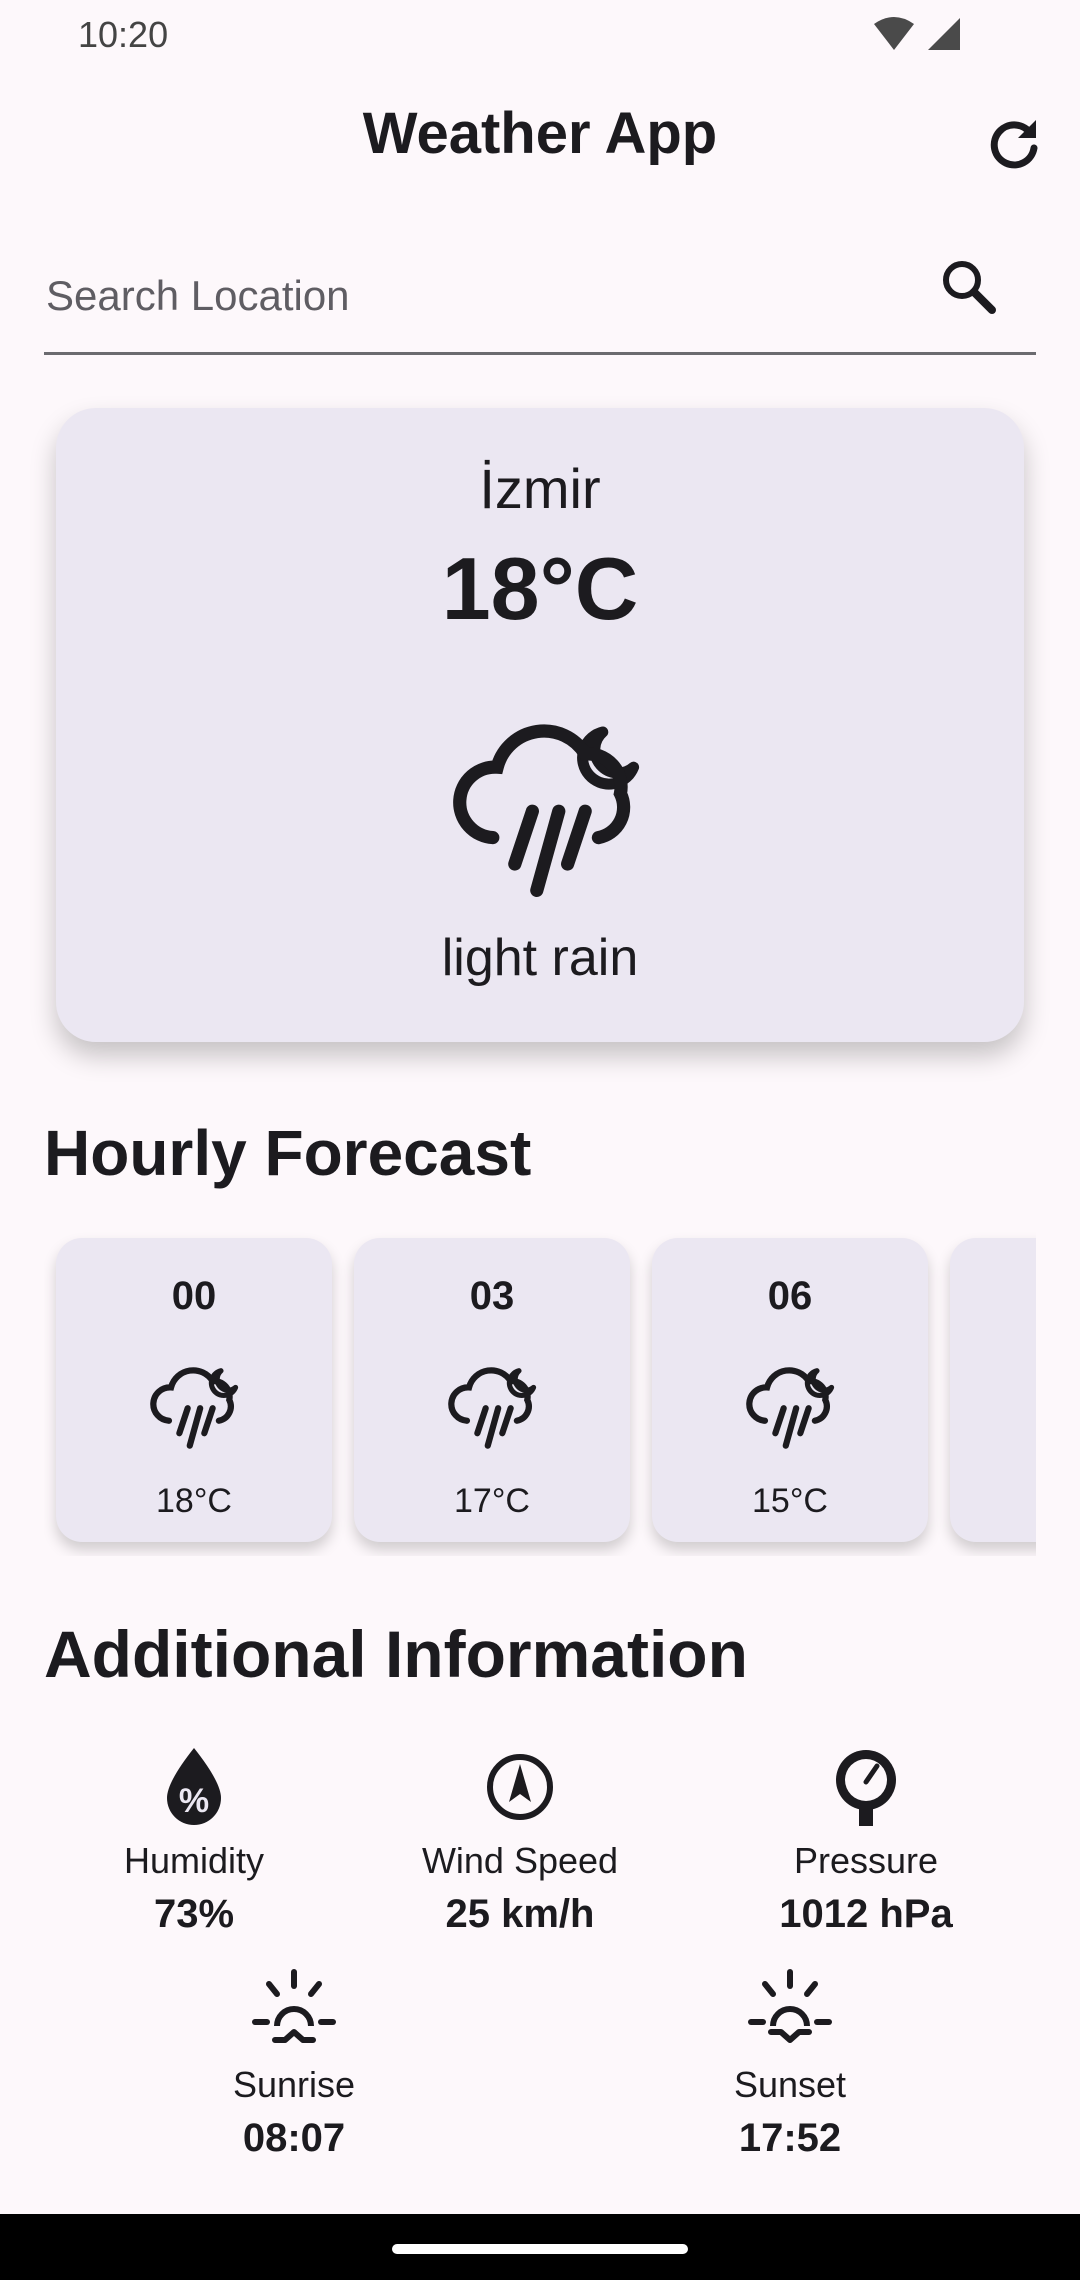  I want to click on hourly-card: 00 18°C, so click(194, 1390).